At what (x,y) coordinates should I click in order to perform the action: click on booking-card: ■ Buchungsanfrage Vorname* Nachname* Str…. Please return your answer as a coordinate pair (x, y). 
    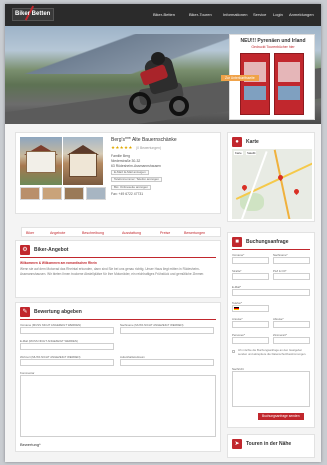
    Looking at the image, I should click on (271, 330).